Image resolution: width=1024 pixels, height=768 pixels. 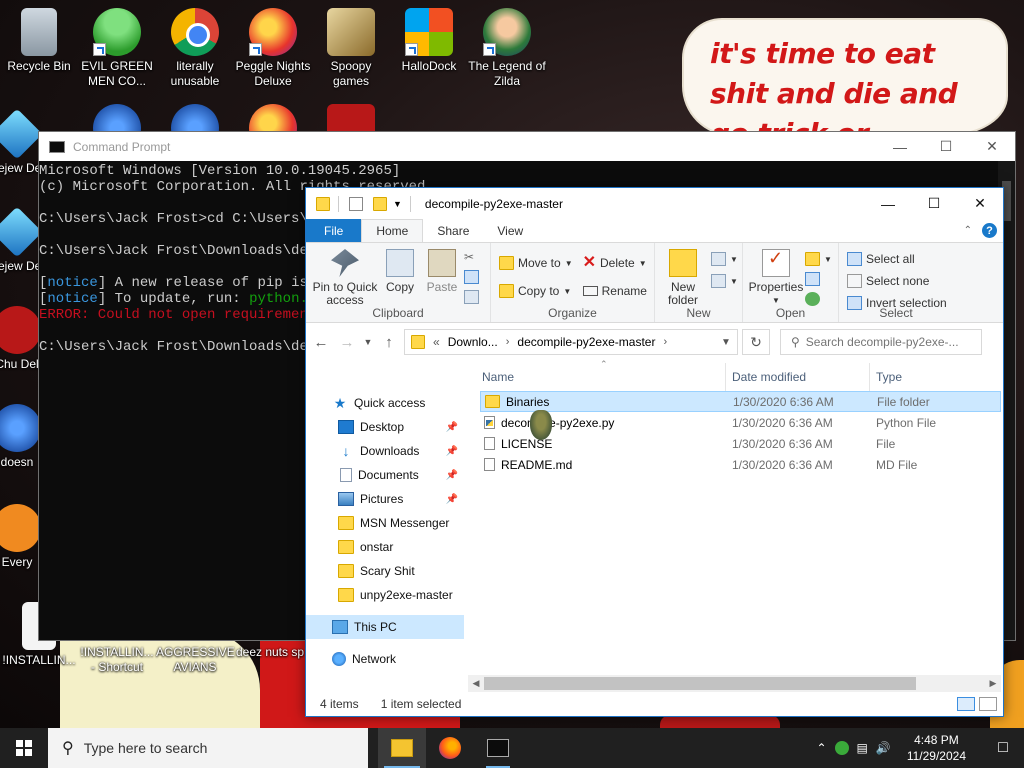 What do you see at coordinates (541, 425) in the screenshot?
I see `mouse-cursor-icon` at bounding box center [541, 425].